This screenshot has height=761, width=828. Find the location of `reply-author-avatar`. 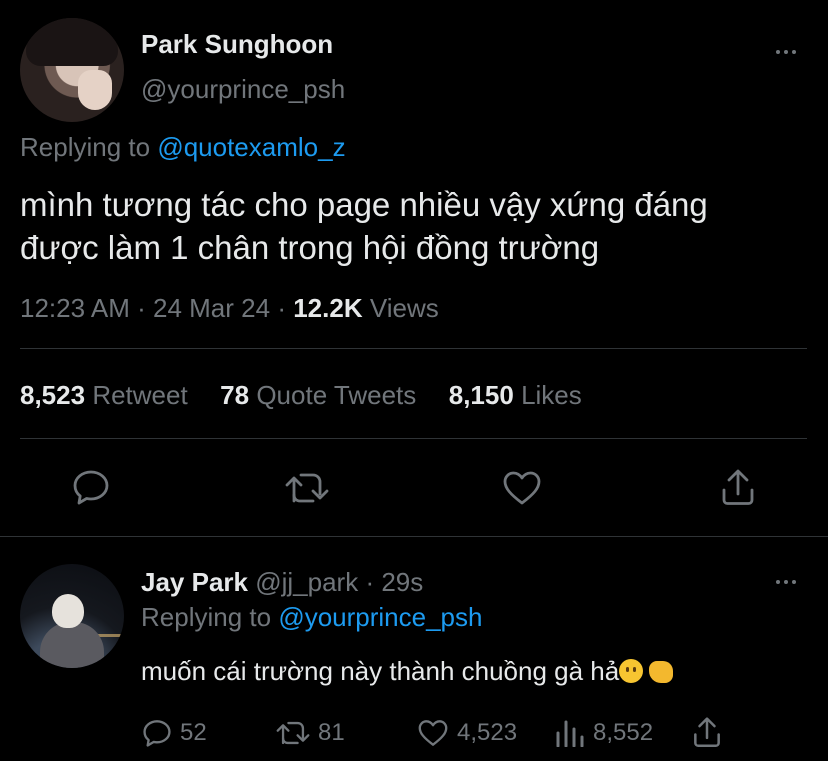

reply-author-avatar is located at coordinates (72, 616).